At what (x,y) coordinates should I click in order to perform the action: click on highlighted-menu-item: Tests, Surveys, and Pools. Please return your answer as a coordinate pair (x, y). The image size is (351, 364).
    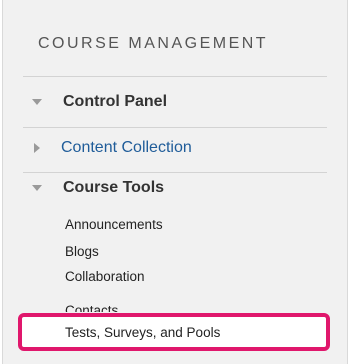
    Looking at the image, I should click on (174, 332).